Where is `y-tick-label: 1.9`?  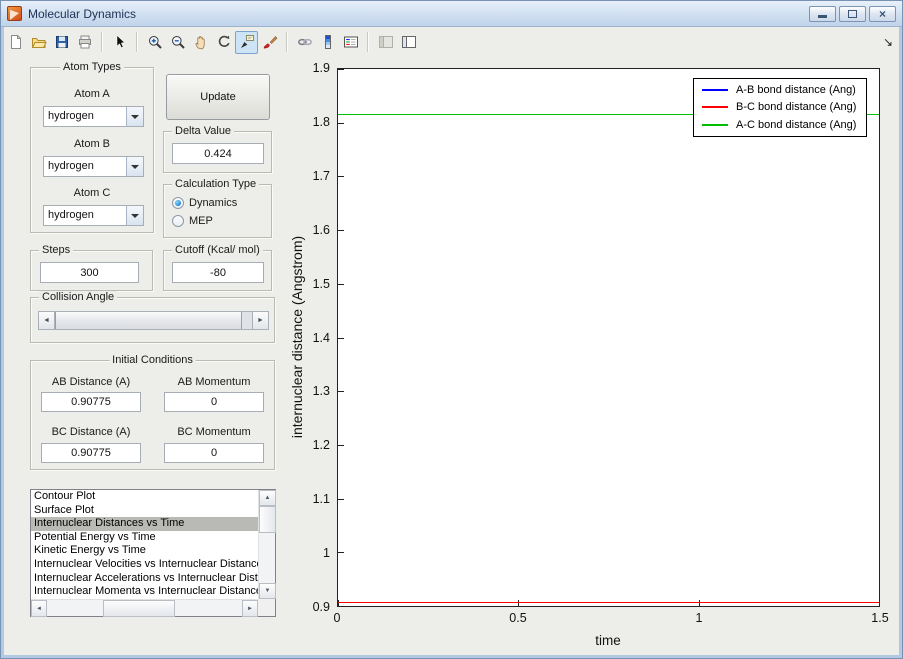 y-tick-label: 1.9 is located at coordinates (321, 68).